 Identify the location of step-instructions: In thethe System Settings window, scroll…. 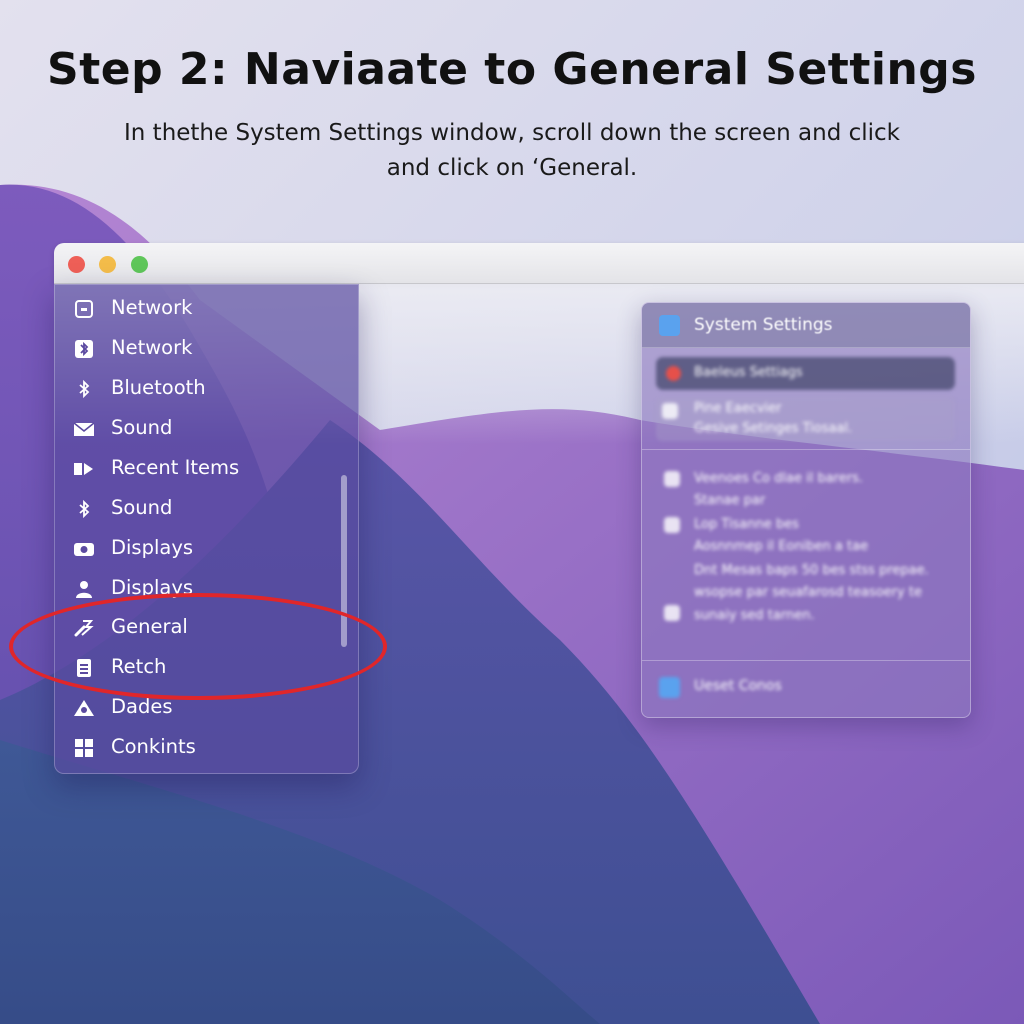
(512, 151).